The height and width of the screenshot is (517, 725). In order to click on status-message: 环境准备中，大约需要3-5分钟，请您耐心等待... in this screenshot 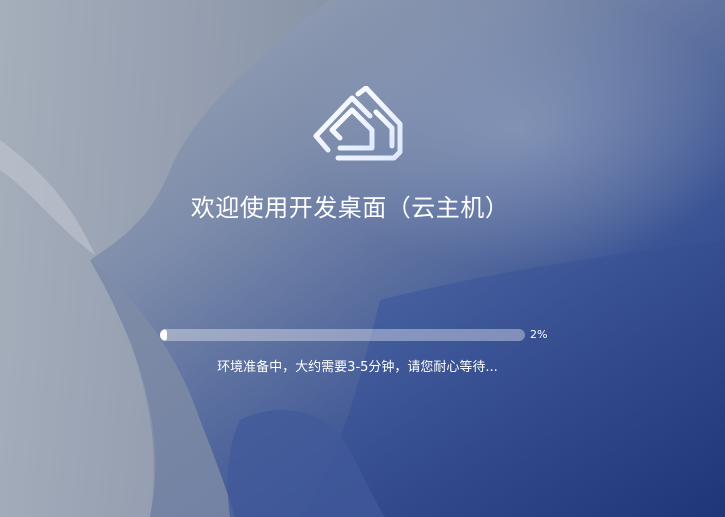, I will do `click(357, 367)`.